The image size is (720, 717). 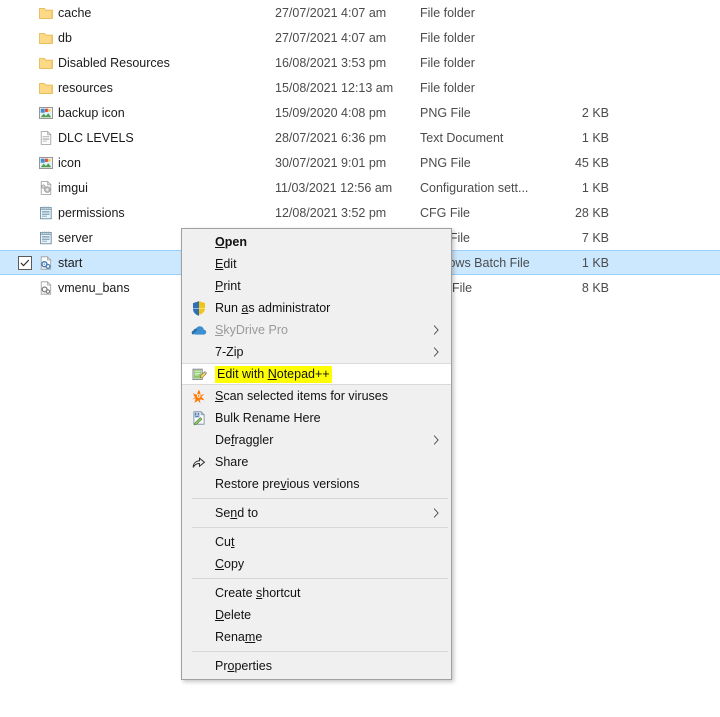 I want to click on skydrive-cloud-icon, so click(x=199, y=330).